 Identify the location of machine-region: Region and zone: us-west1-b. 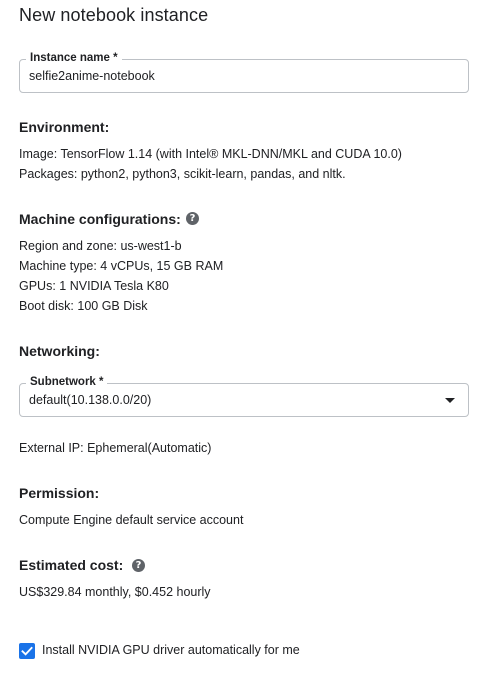
(100, 246).